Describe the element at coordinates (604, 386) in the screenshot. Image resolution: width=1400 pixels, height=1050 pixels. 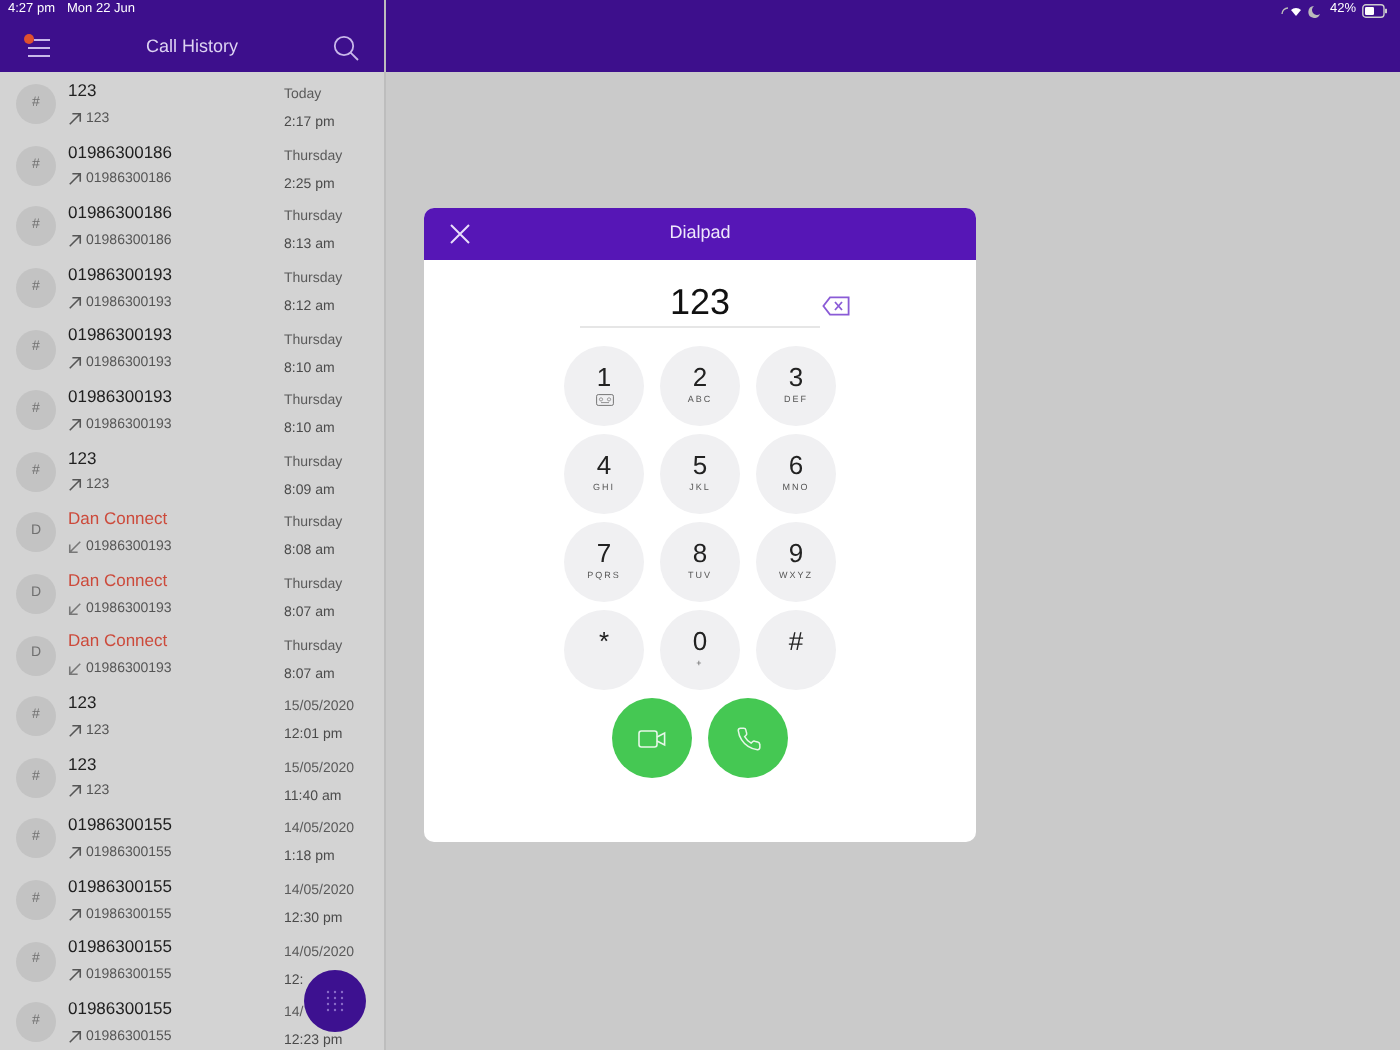
I see `dialpad-key: 1` at that location.